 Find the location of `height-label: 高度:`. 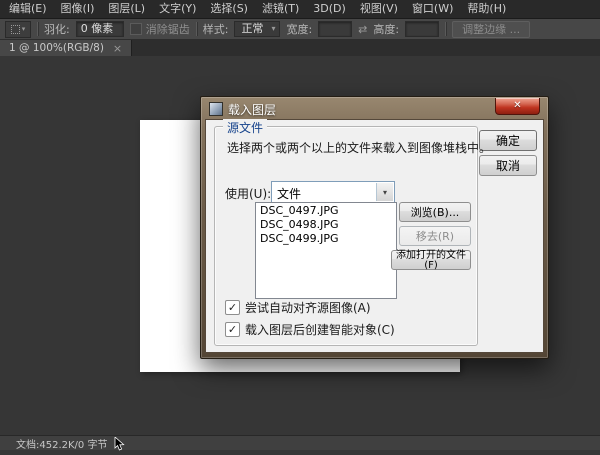

height-label: 高度: is located at coordinates (386, 29).